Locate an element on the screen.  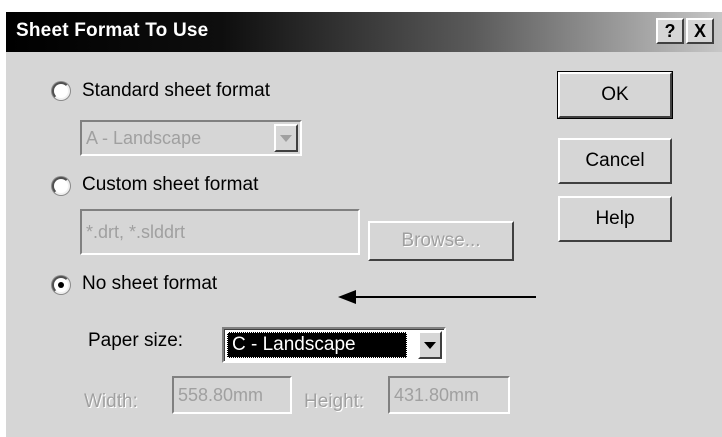
ok-button: OK is located at coordinates (615, 95).